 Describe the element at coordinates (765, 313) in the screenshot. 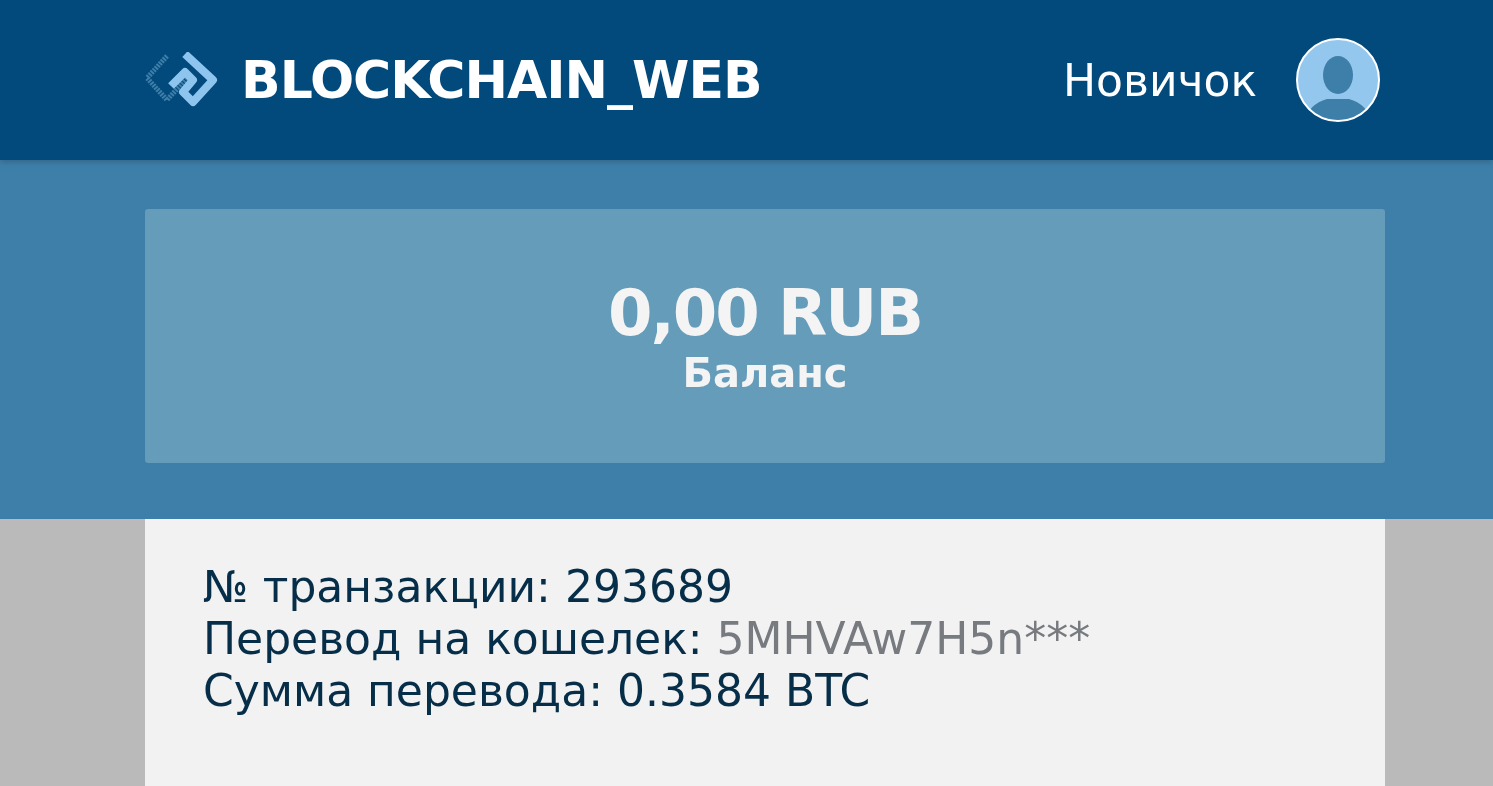

I see `balance-amount: 0,00 RUB` at that location.